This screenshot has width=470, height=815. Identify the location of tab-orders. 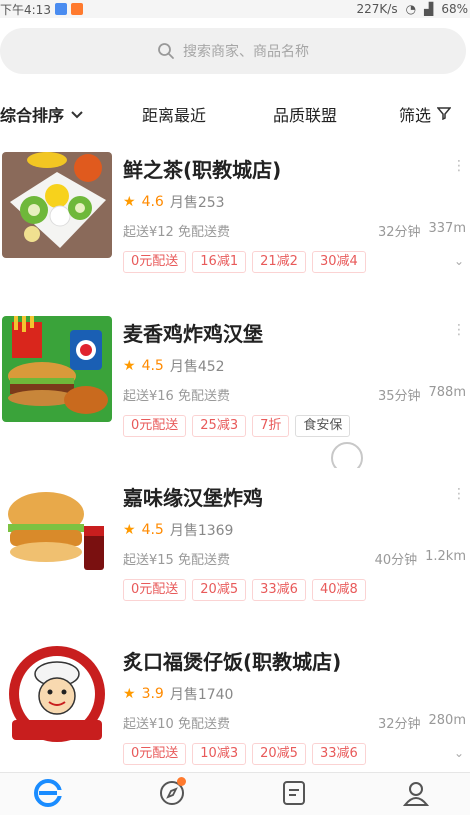
(294, 795).